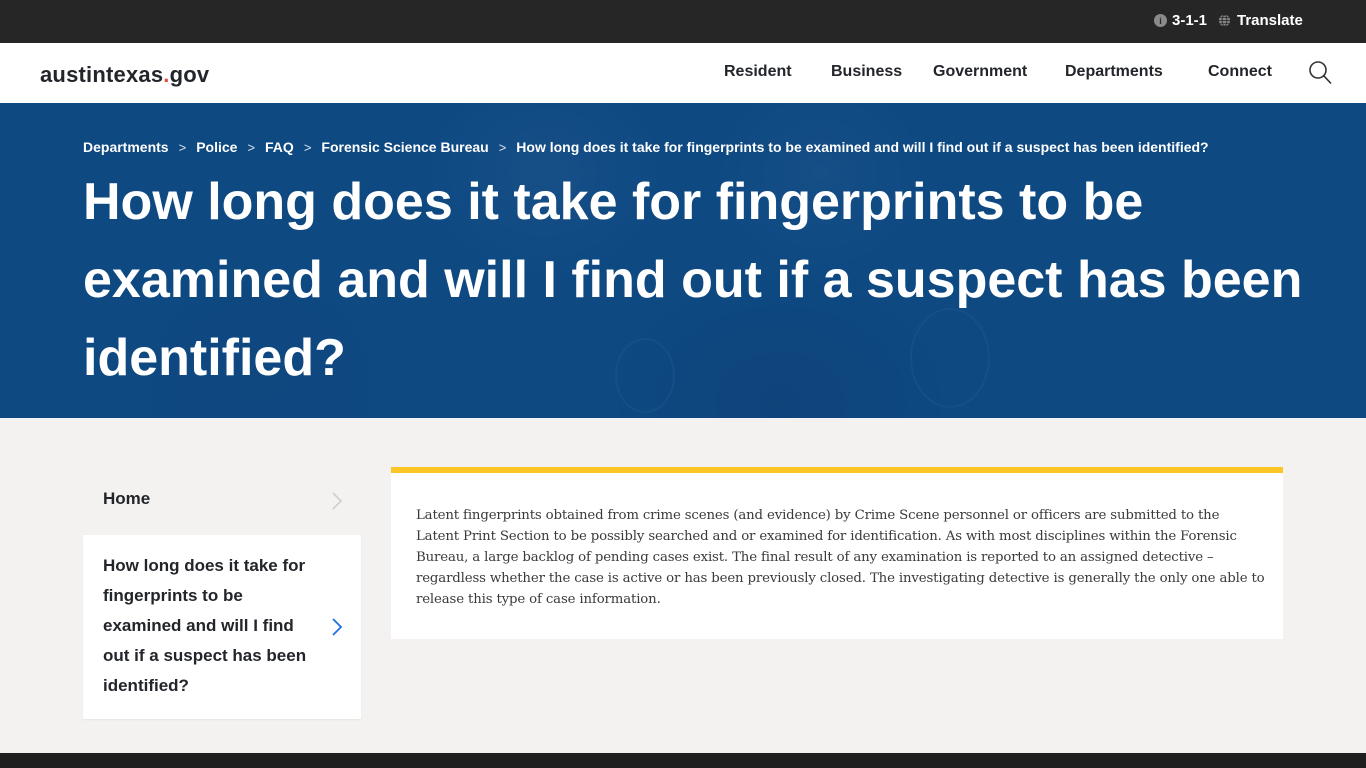 This screenshot has width=1366, height=768. I want to click on side-nav-home: Home, so click(222, 500).